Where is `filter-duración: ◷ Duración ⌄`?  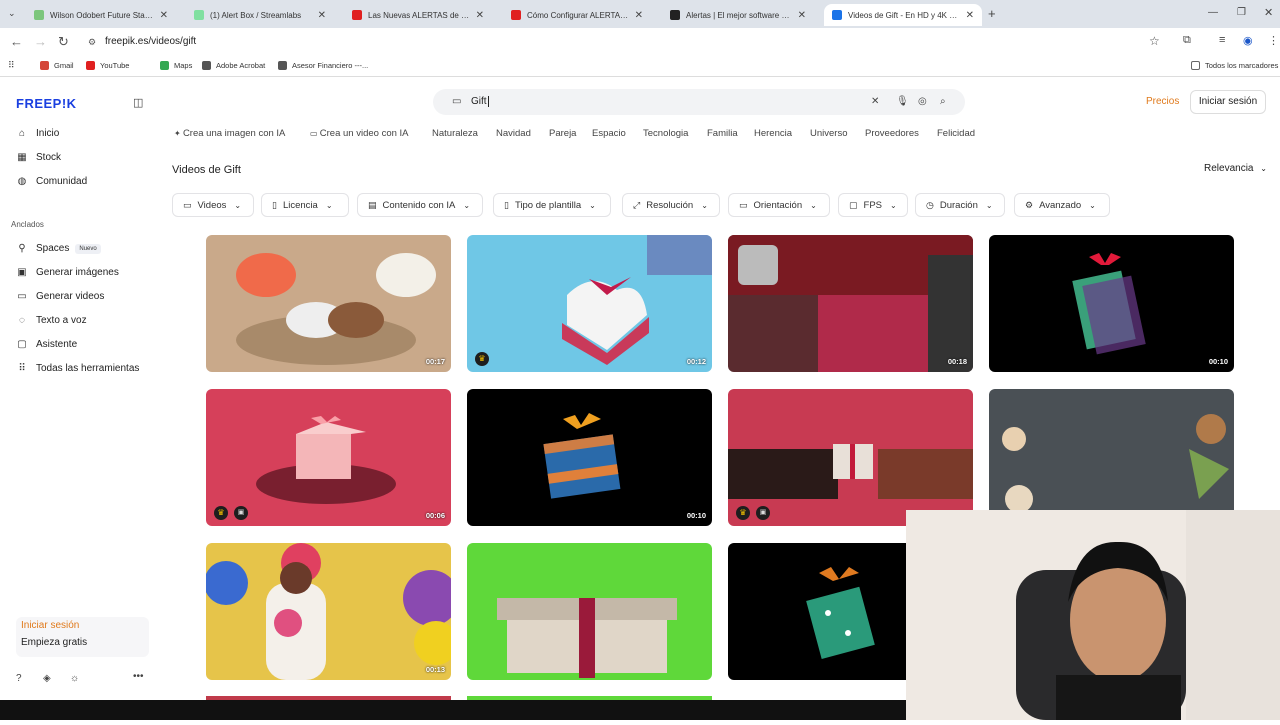
filter-duración: ◷ Duración ⌄ is located at coordinates (960, 205).